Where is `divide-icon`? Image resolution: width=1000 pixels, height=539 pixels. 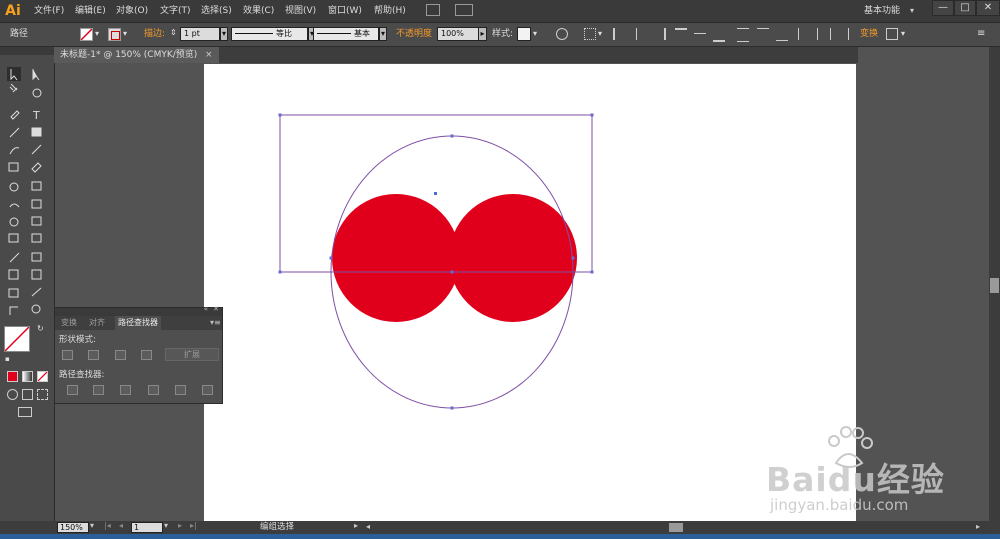 divide-icon is located at coordinates (72, 390).